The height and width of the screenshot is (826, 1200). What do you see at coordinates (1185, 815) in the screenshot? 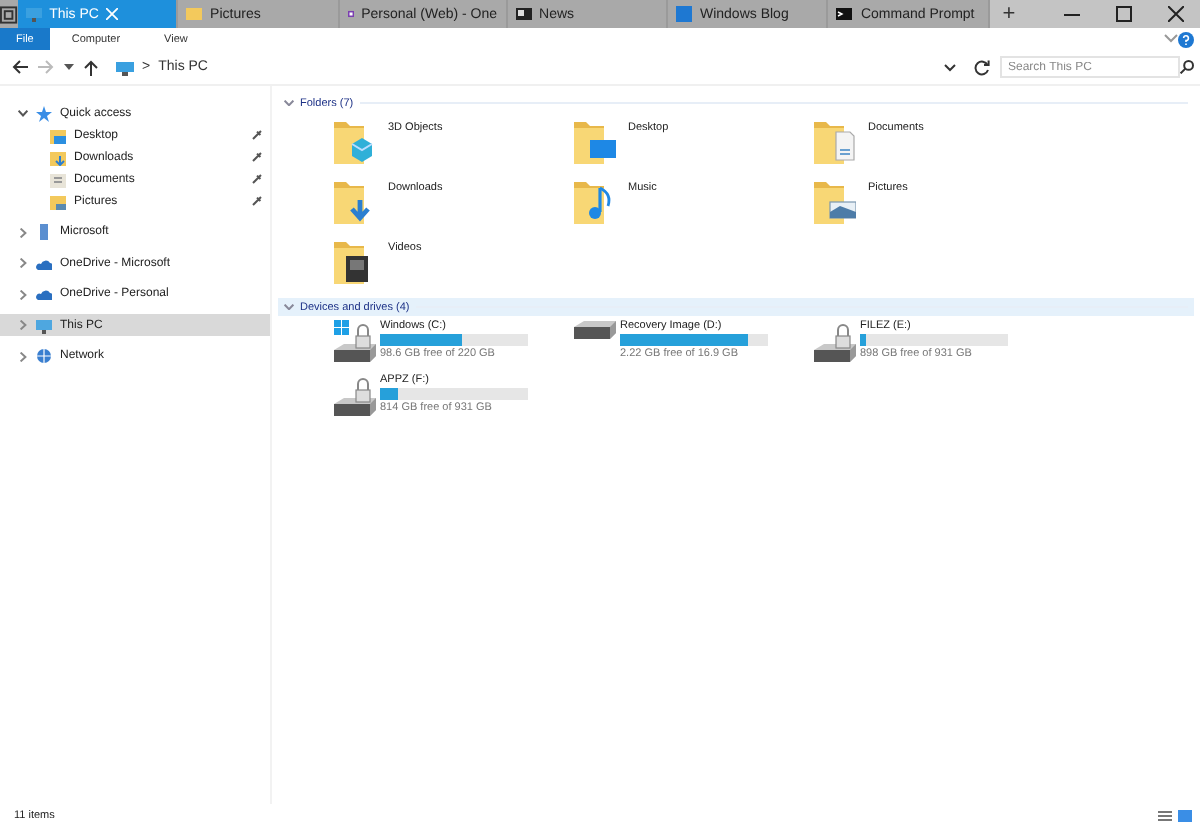
I see `large-icons-view-icon` at bounding box center [1185, 815].